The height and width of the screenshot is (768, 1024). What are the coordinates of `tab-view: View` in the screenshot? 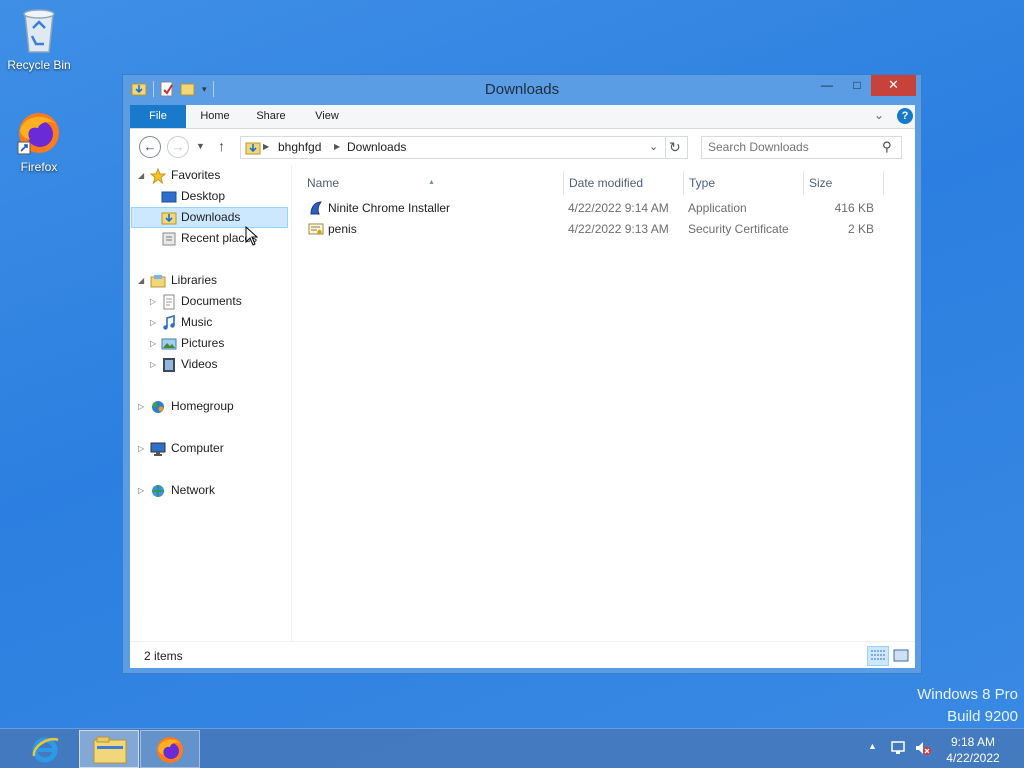 It's located at (327, 116).